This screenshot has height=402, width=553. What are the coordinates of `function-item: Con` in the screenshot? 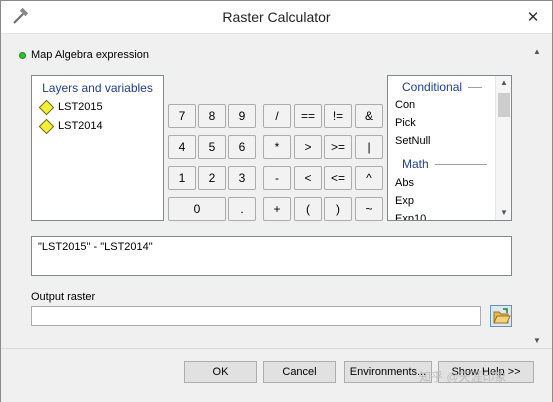 It's located at (405, 105).